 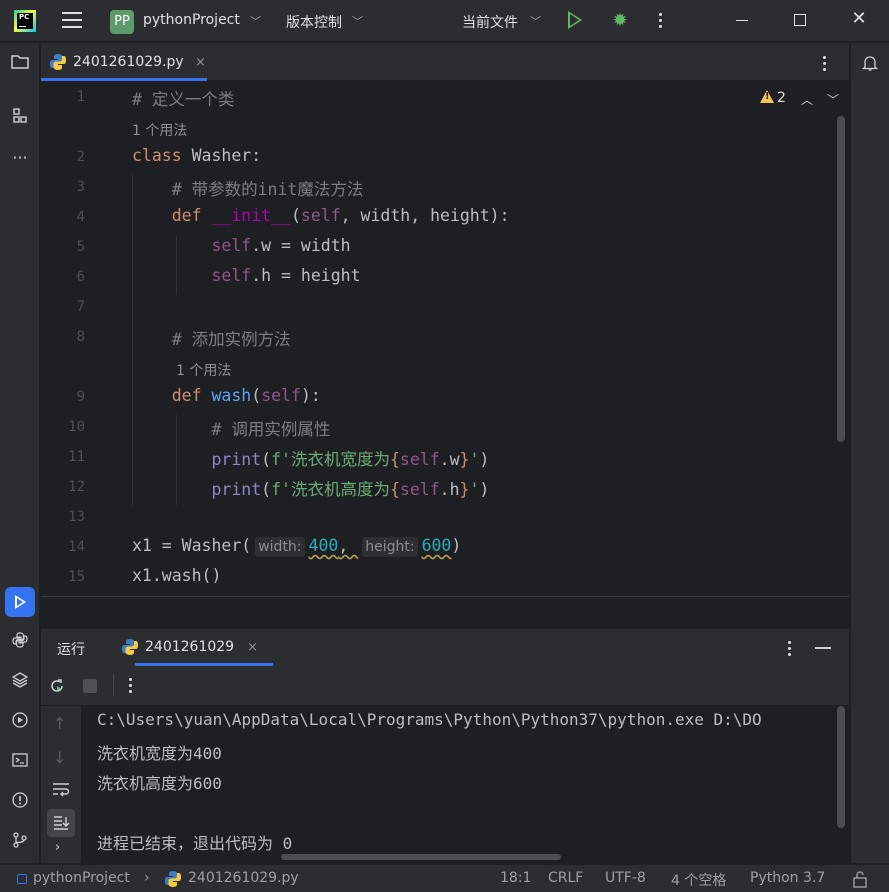 What do you see at coordinates (76, 457) in the screenshot?
I see `line-number: 11` at bounding box center [76, 457].